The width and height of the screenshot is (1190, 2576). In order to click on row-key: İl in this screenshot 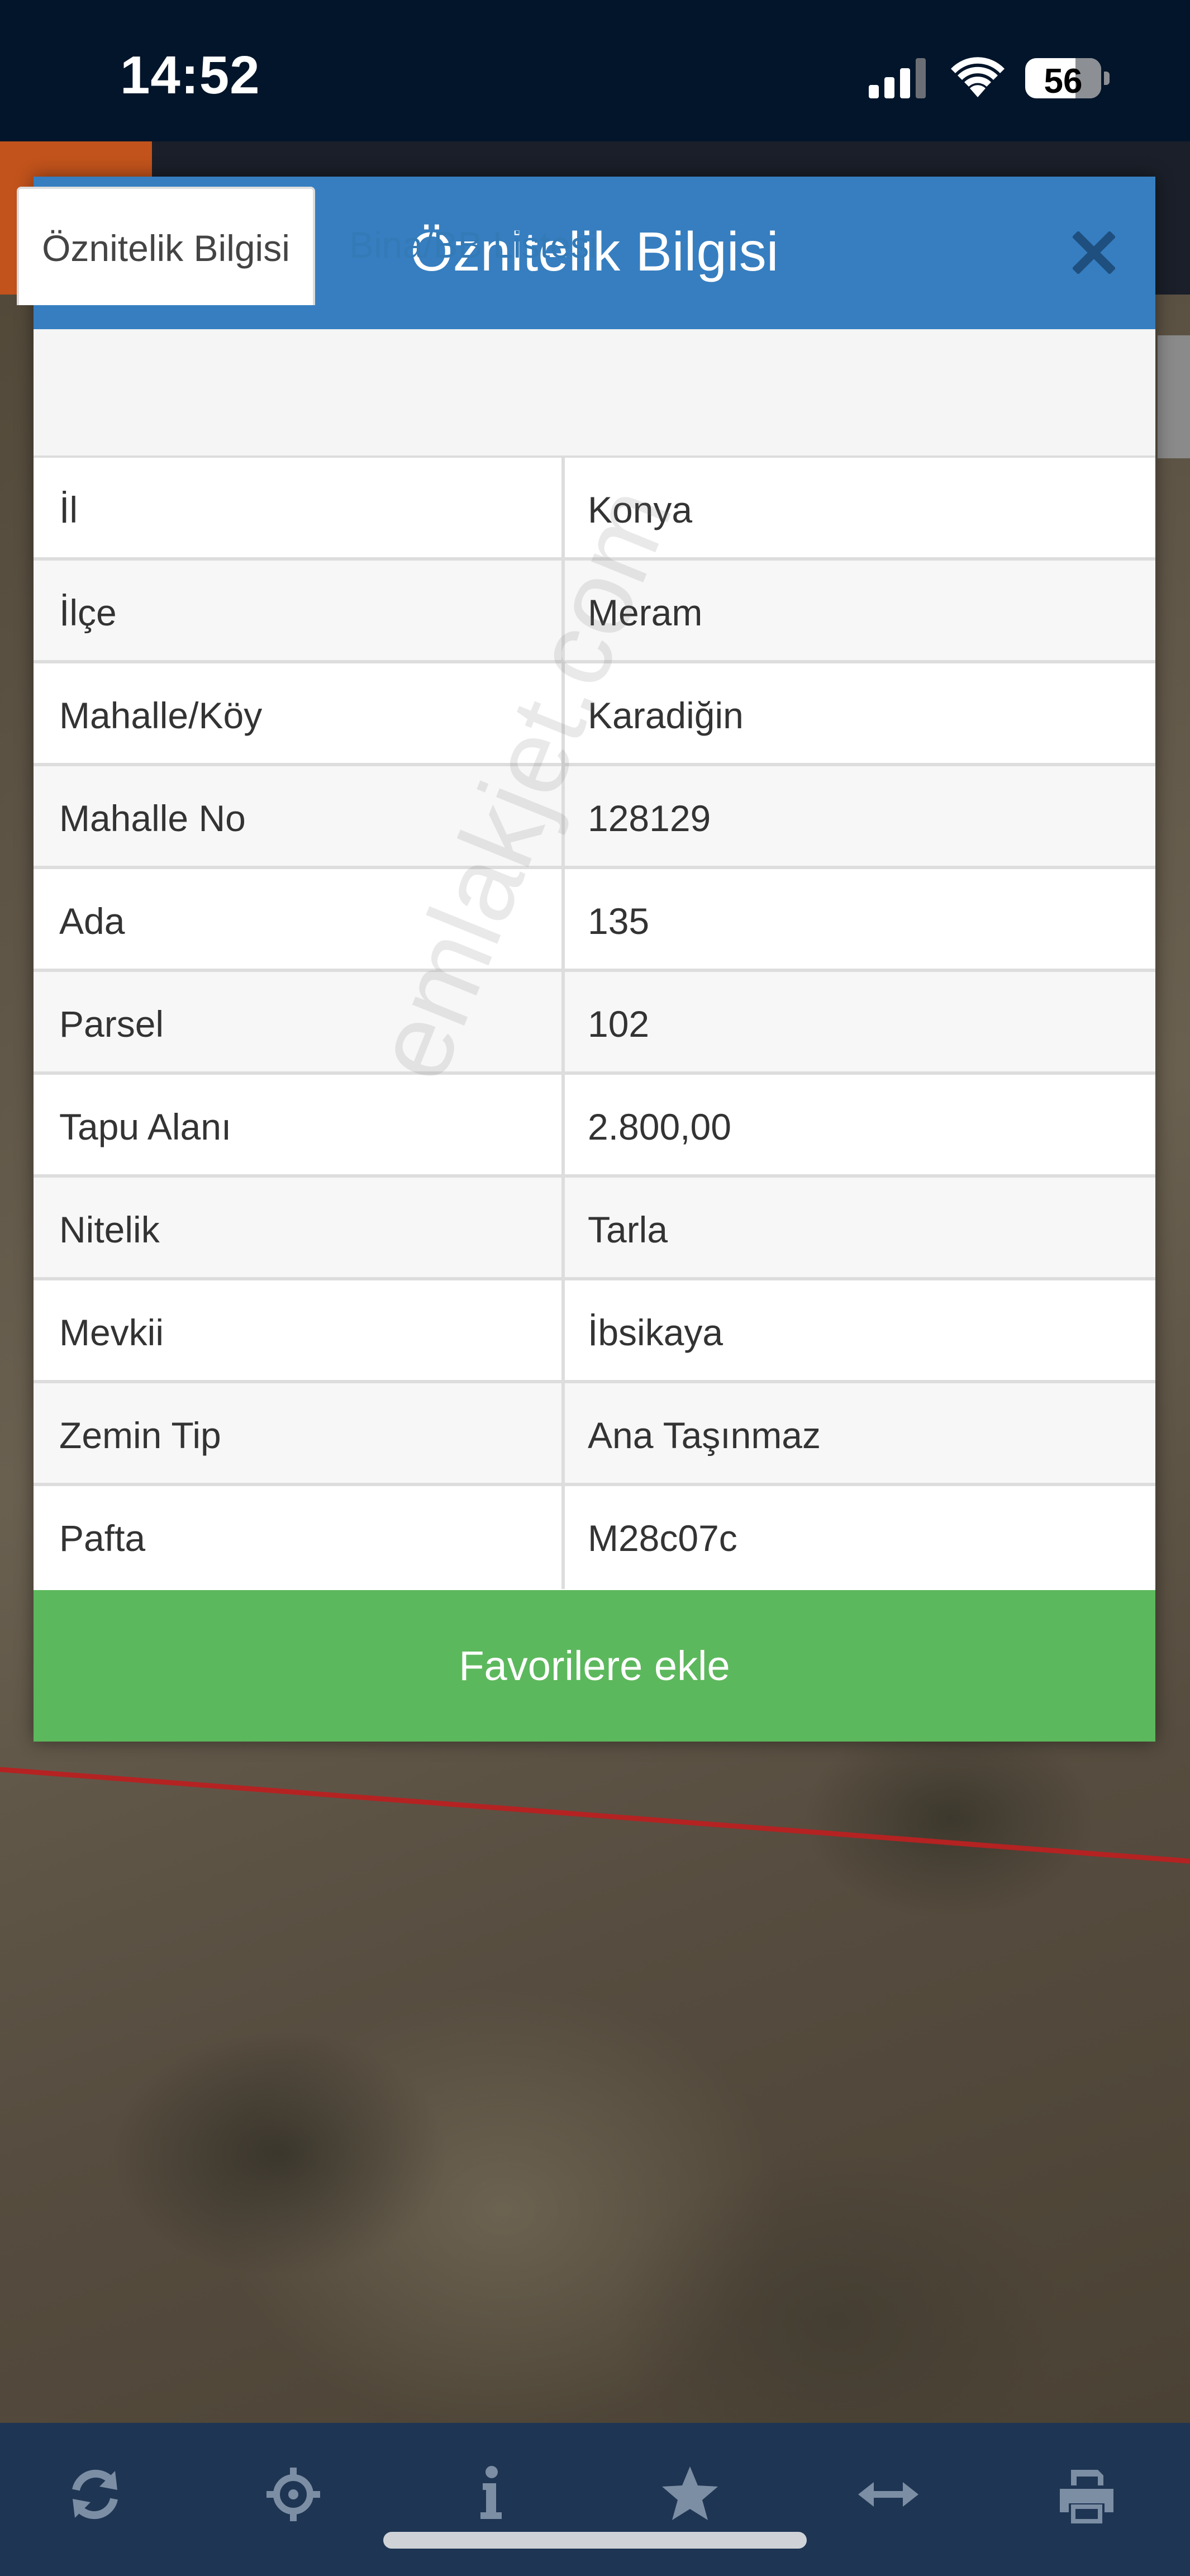, I will do `click(68, 509)`.